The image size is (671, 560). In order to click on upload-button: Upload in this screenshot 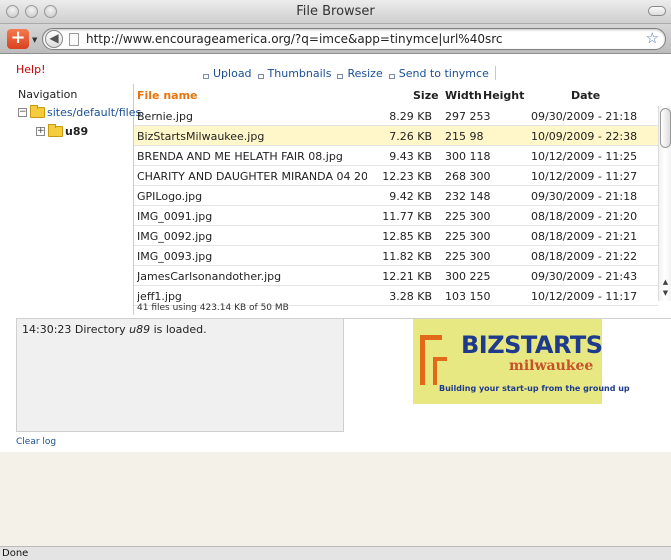, I will do `click(227, 73)`.